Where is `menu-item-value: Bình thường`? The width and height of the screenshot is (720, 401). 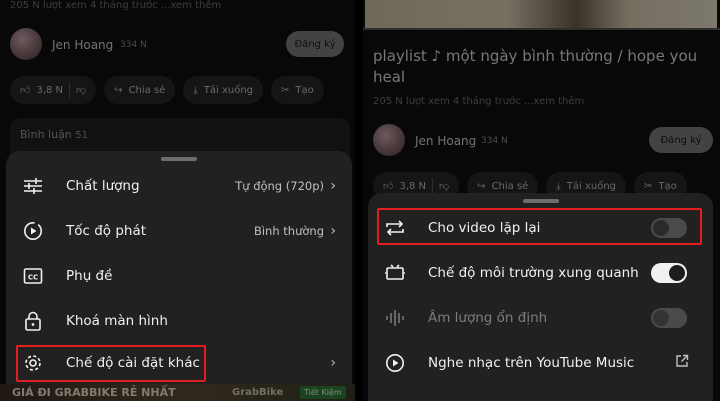
menu-item-value: Bình thường is located at coordinates (288, 230).